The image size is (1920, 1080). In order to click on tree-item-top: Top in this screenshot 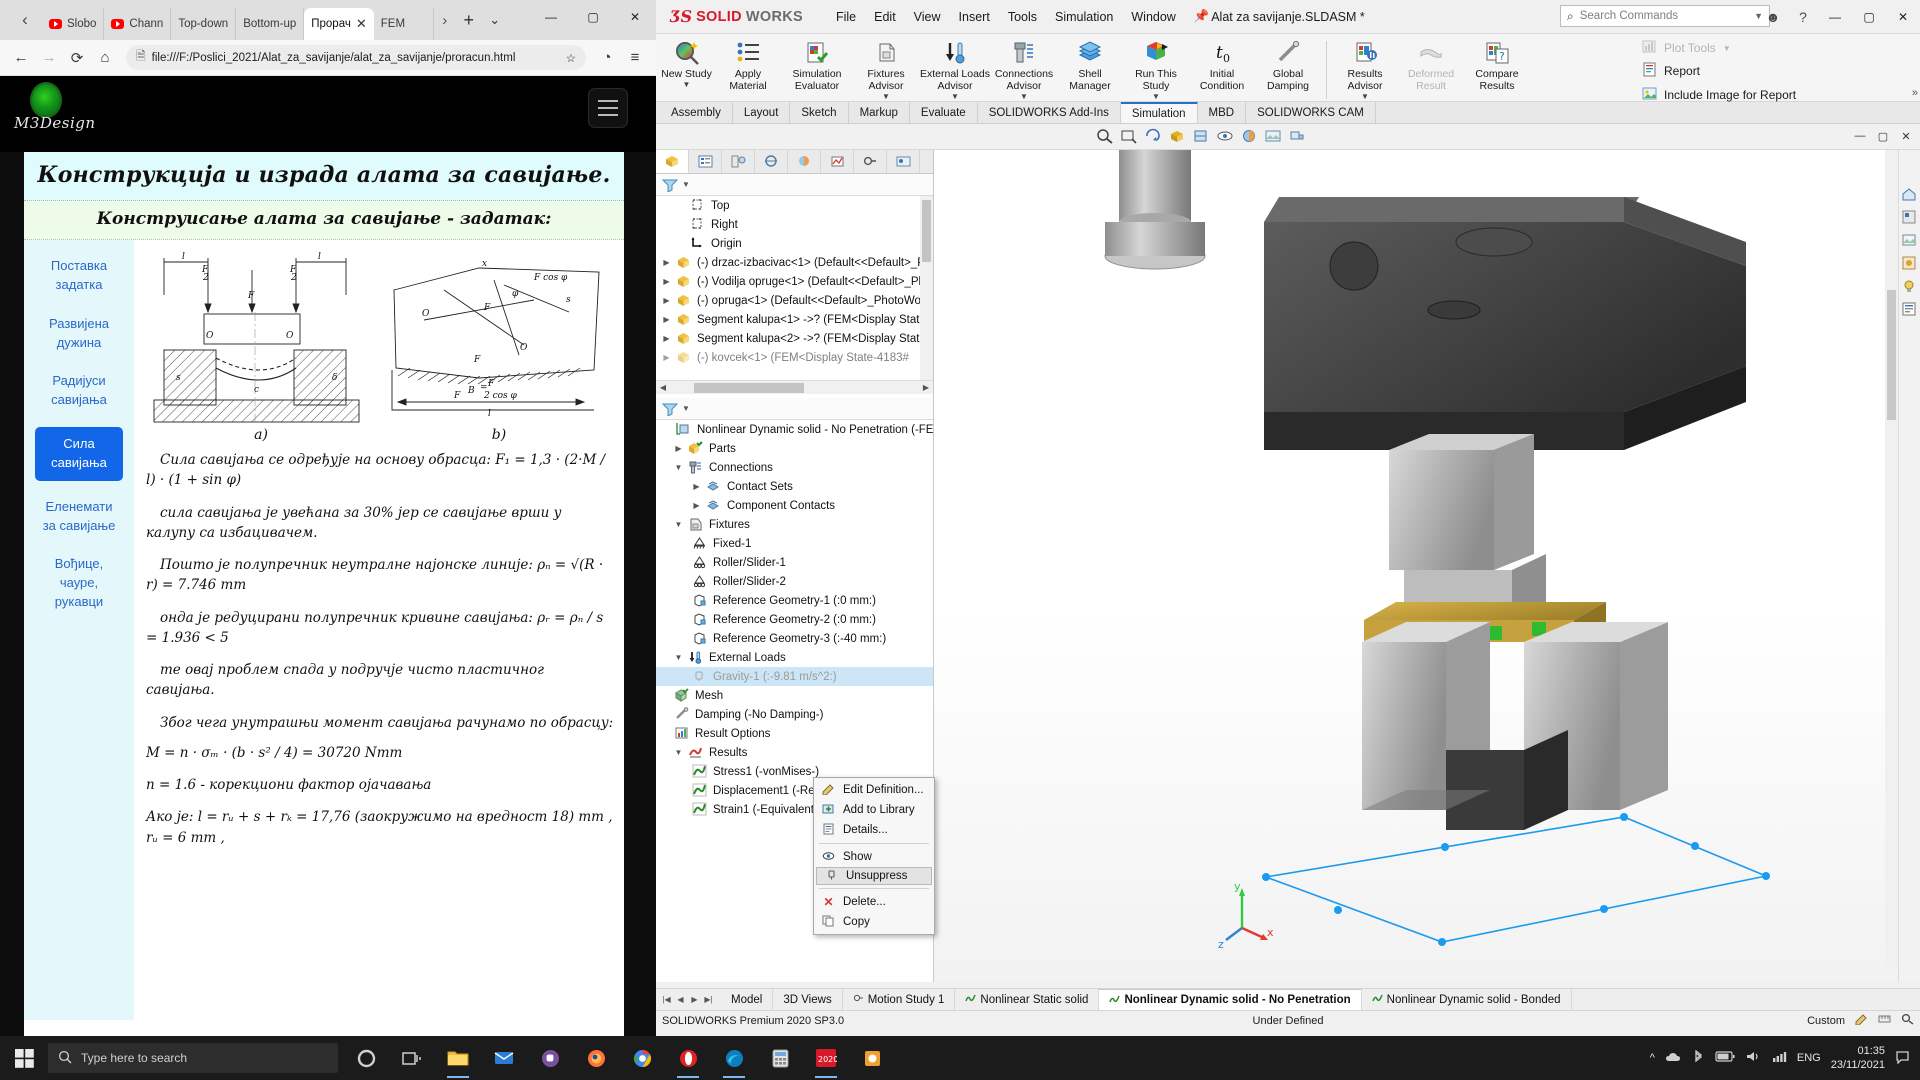, I will do `click(794, 205)`.